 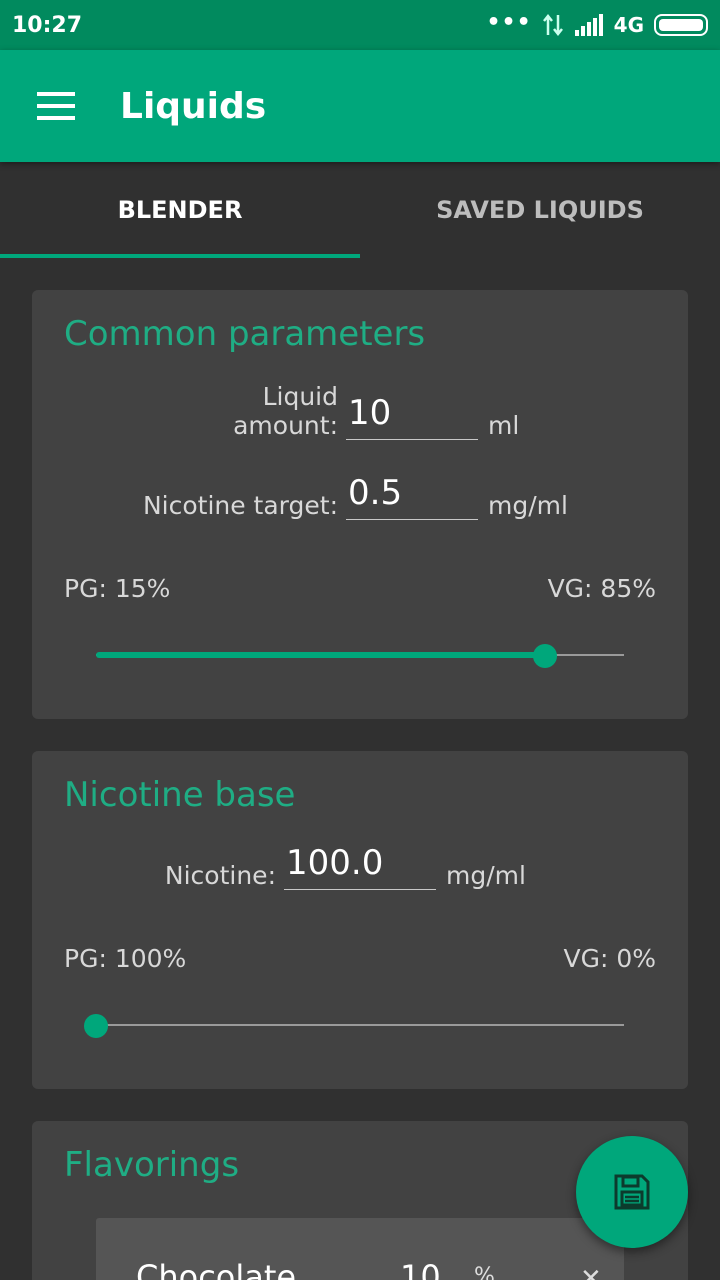 What do you see at coordinates (360, 1249) in the screenshot?
I see `flavoring-item: Chocolate 10 % ✕` at bounding box center [360, 1249].